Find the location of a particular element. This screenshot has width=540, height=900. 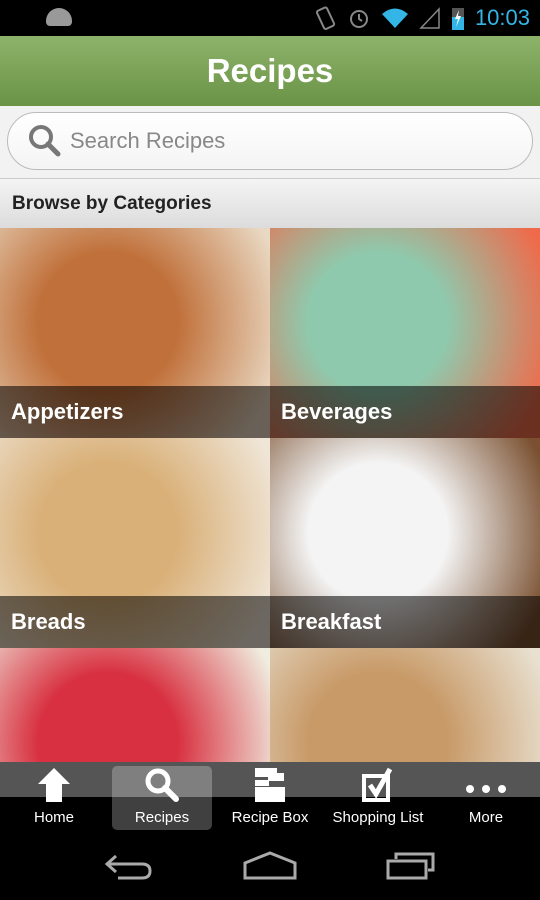

checkbox-icon is located at coordinates (377, 784).